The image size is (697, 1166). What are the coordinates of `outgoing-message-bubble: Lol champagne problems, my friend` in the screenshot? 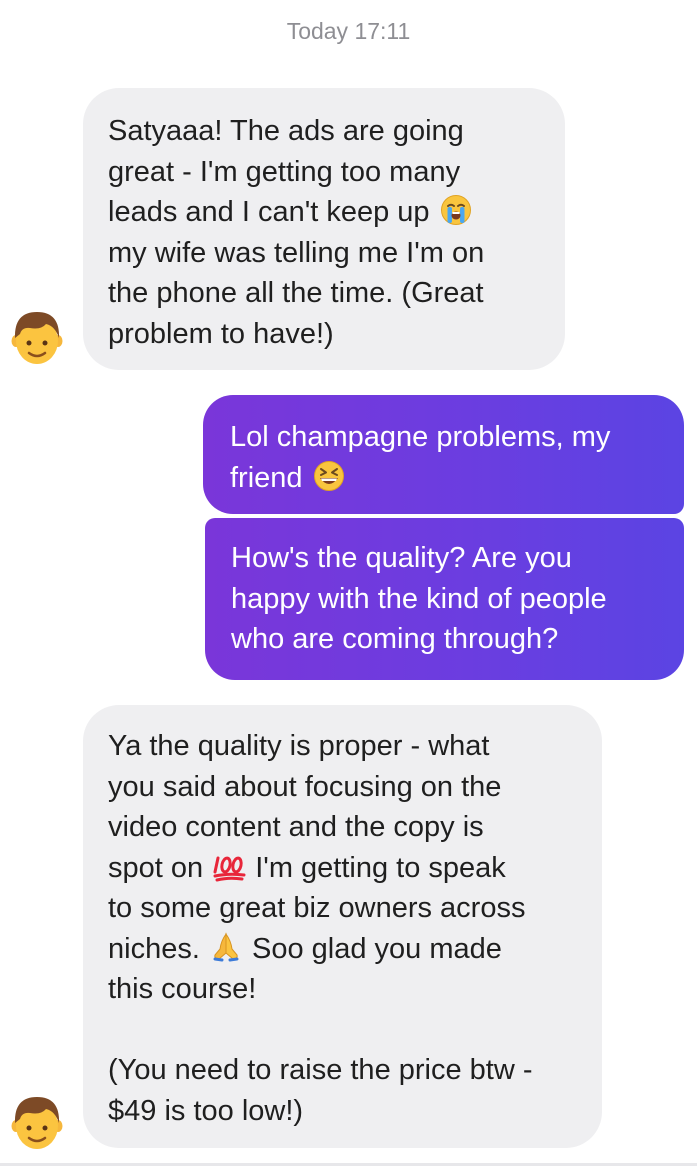 It's located at (443, 454).